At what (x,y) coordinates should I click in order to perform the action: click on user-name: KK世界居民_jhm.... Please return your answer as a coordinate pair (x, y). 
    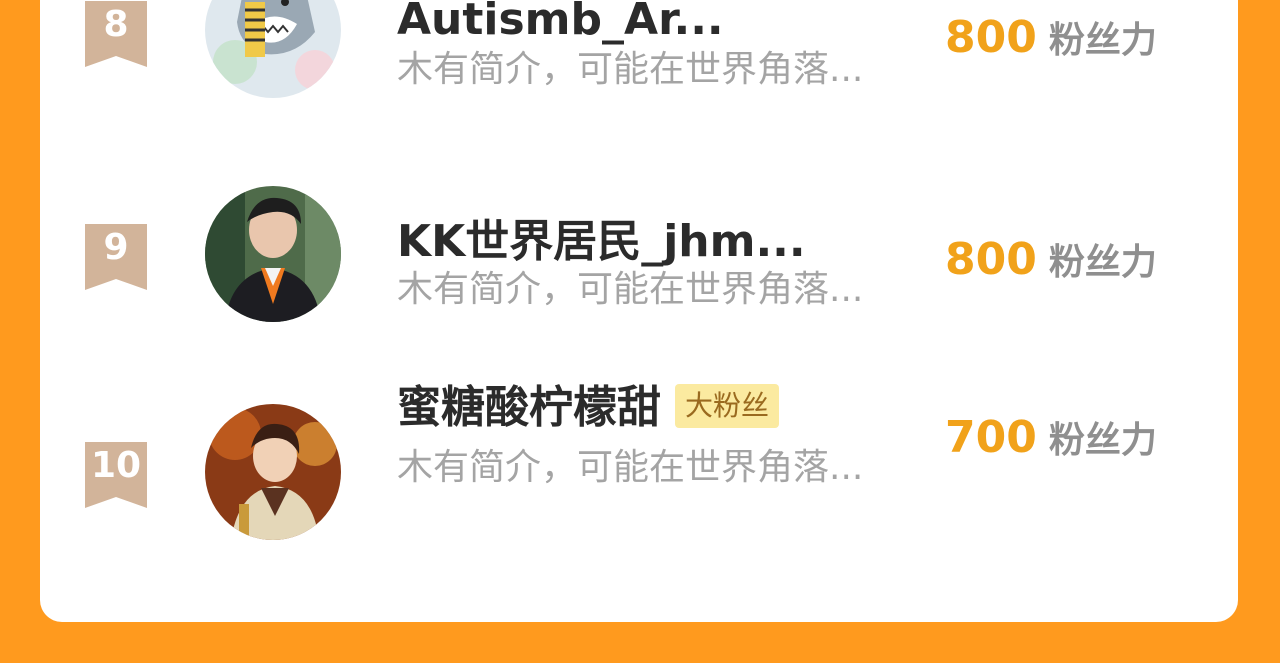
    Looking at the image, I should click on (601, 242).